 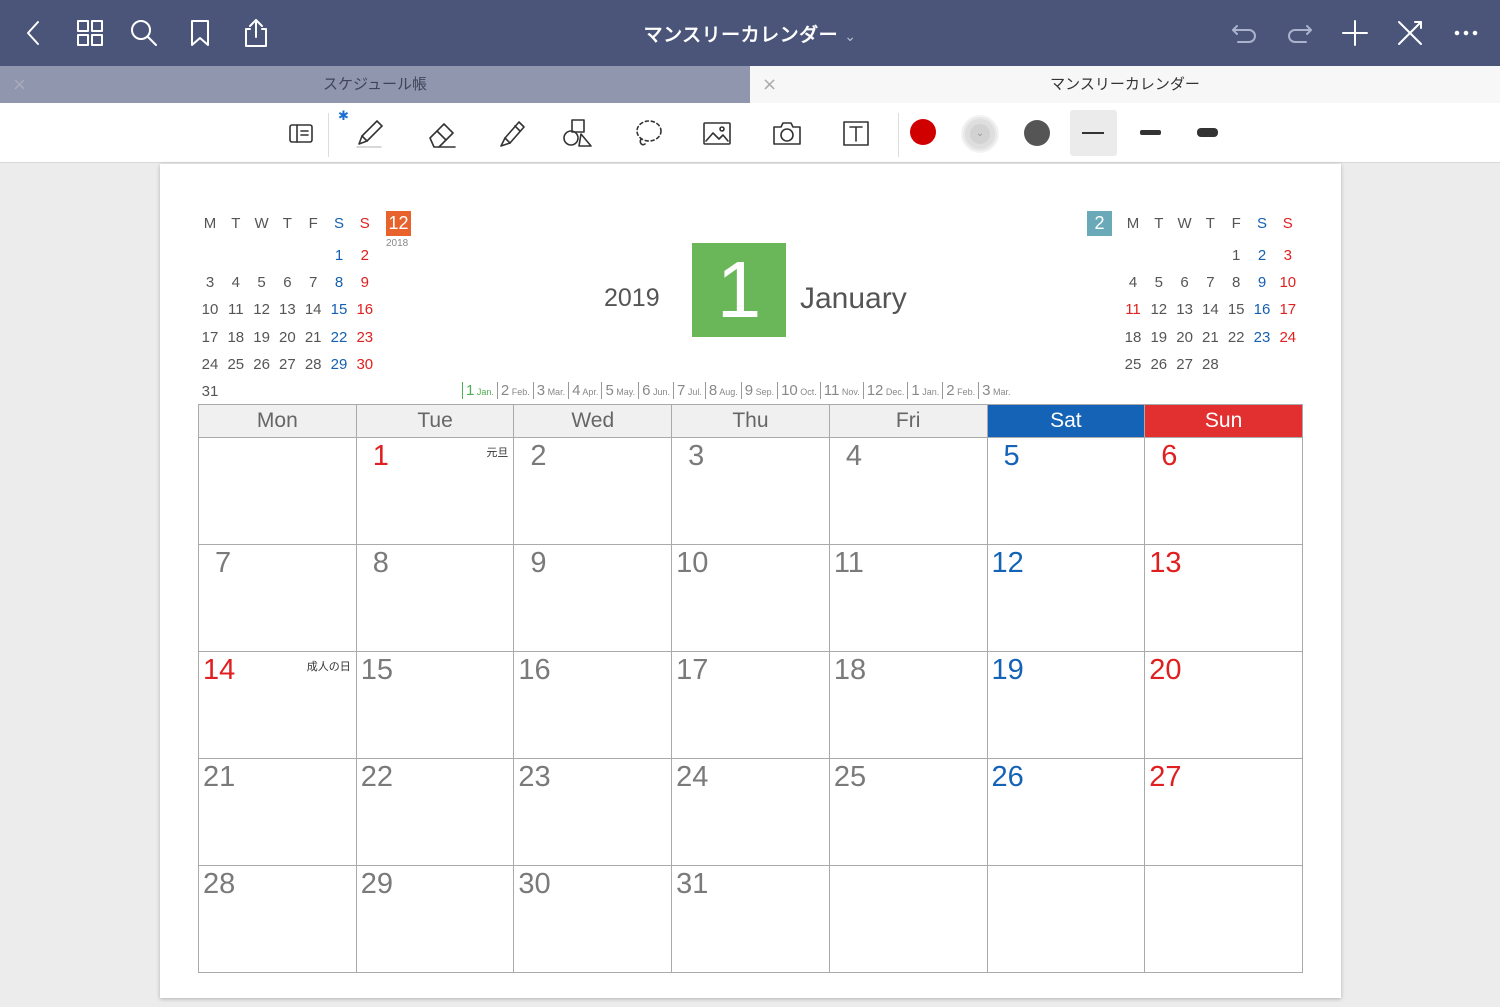 I want to click on lasso-tool-icon, so click(x=648, y=133).